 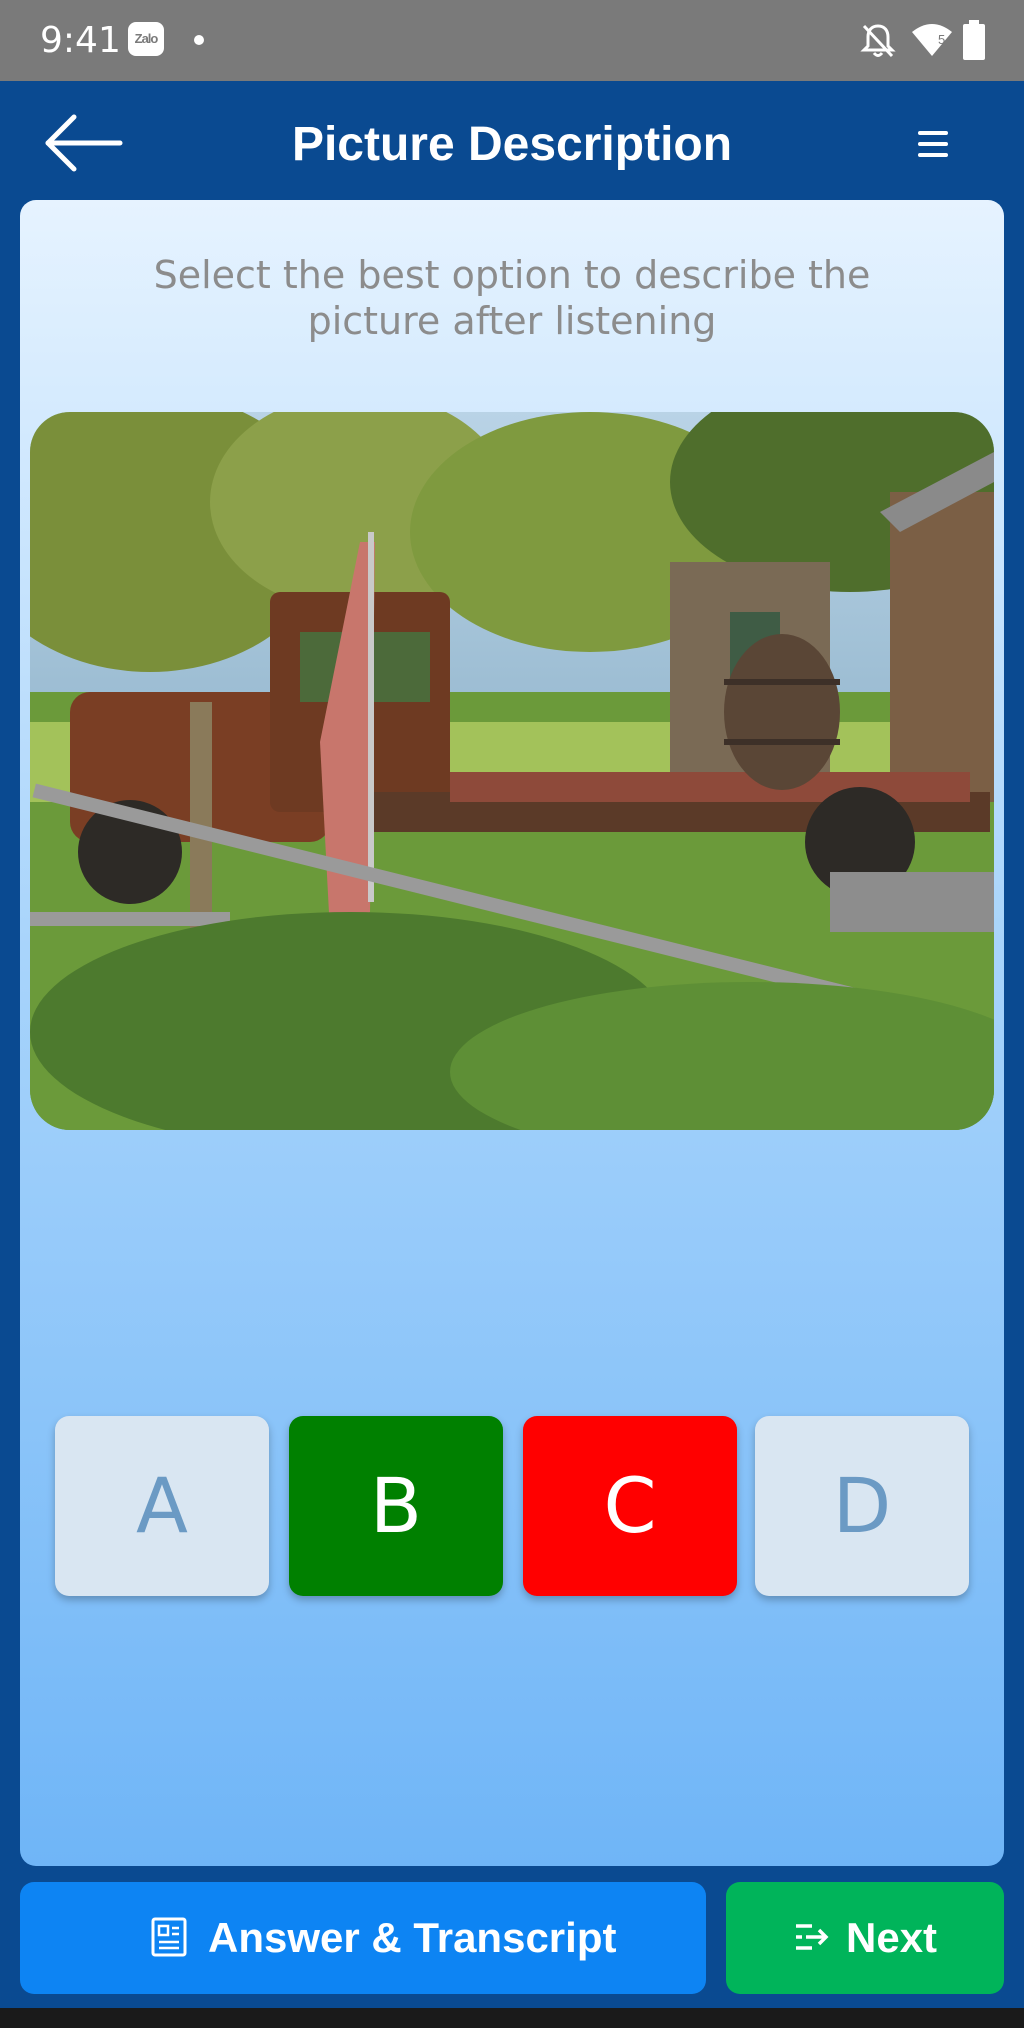 I want to click on notification-dot-icon, so click(x=199, y=40).